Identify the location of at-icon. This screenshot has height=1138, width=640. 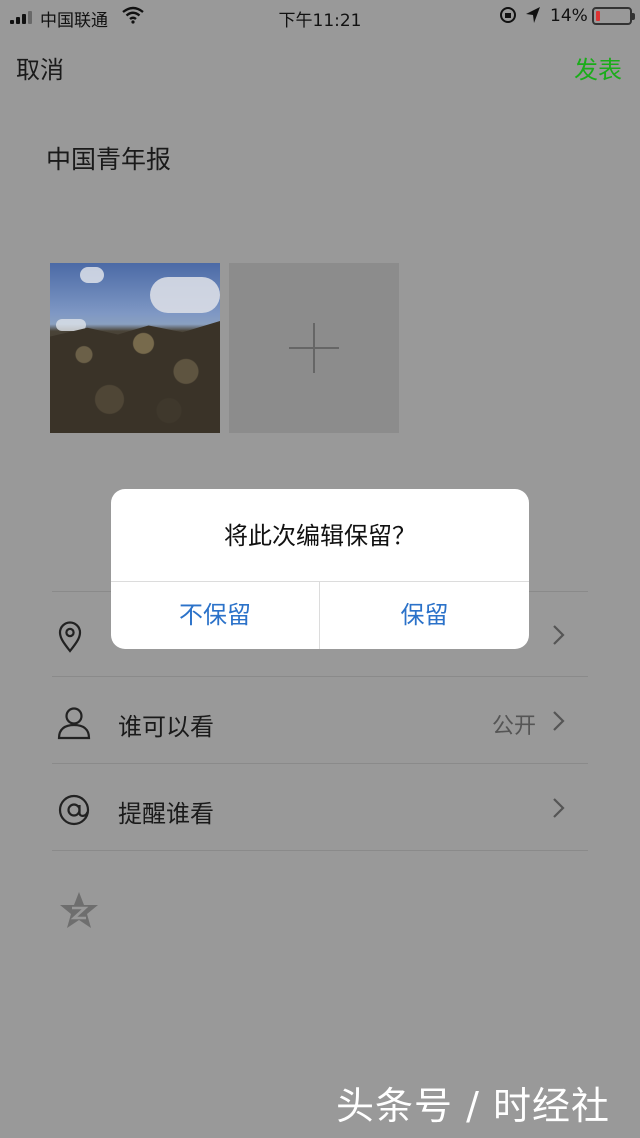
(74, 809).